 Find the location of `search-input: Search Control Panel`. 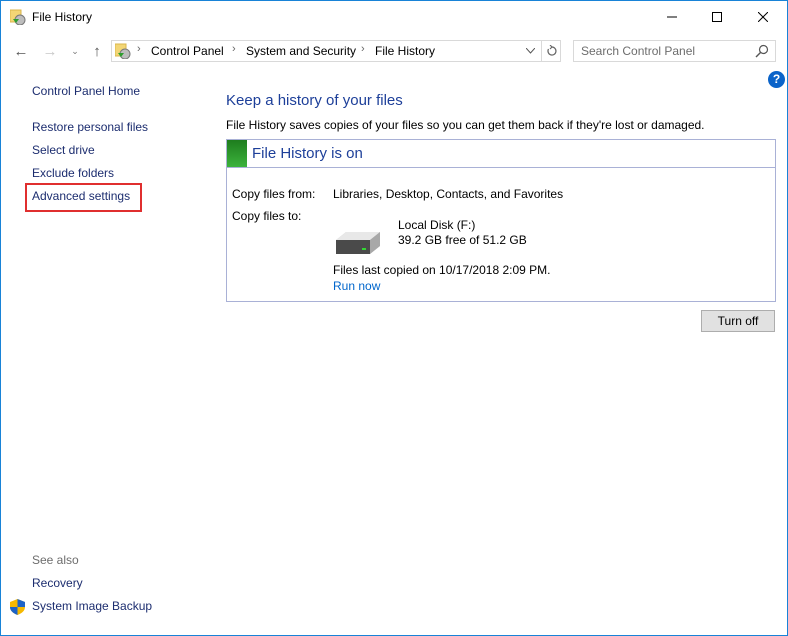

search-input: Search Control Panel is located at coordinates (674, 51).